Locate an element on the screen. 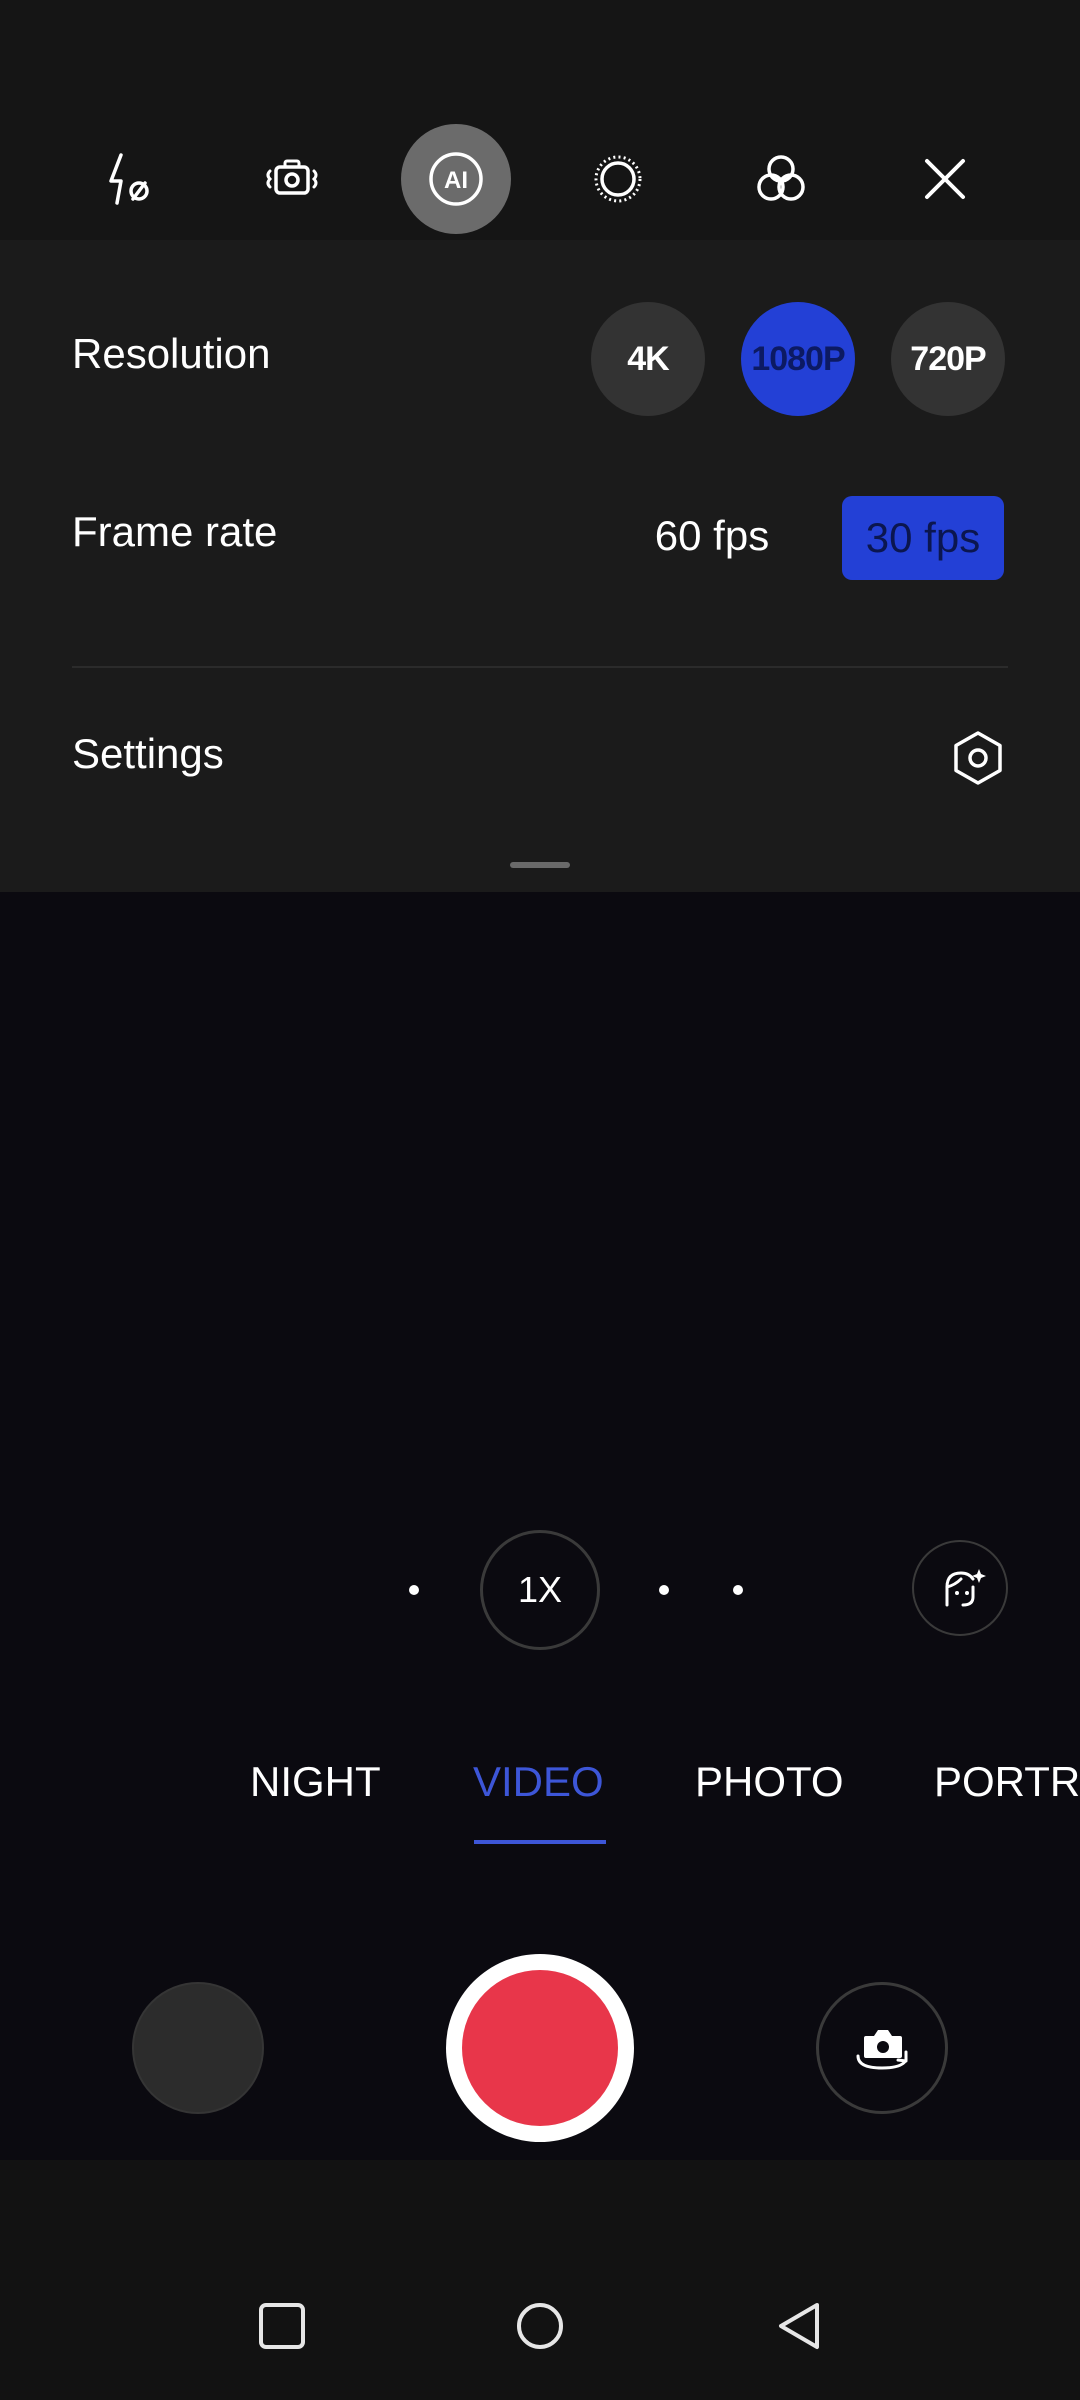 The image size is (1080, 2400). flip-camera-button is located at coordinates (882, 2048).